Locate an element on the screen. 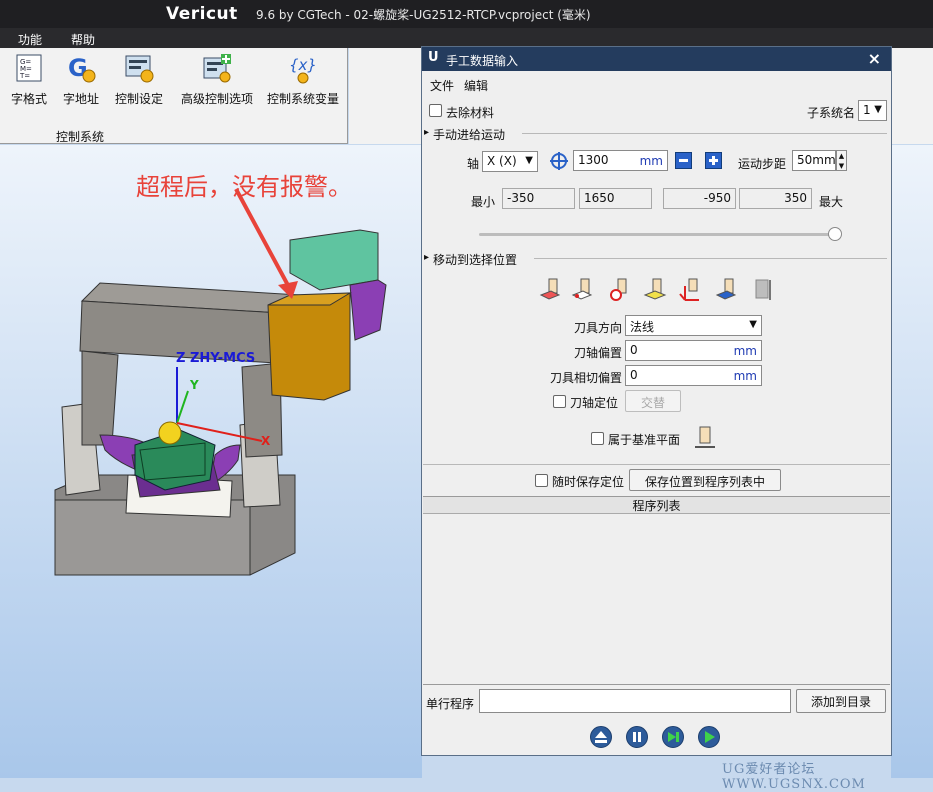 Image resolution: width=933 pixels, height=792 pixels. tangent-offset-input: 0 mm is located at coordinates (693, 375).